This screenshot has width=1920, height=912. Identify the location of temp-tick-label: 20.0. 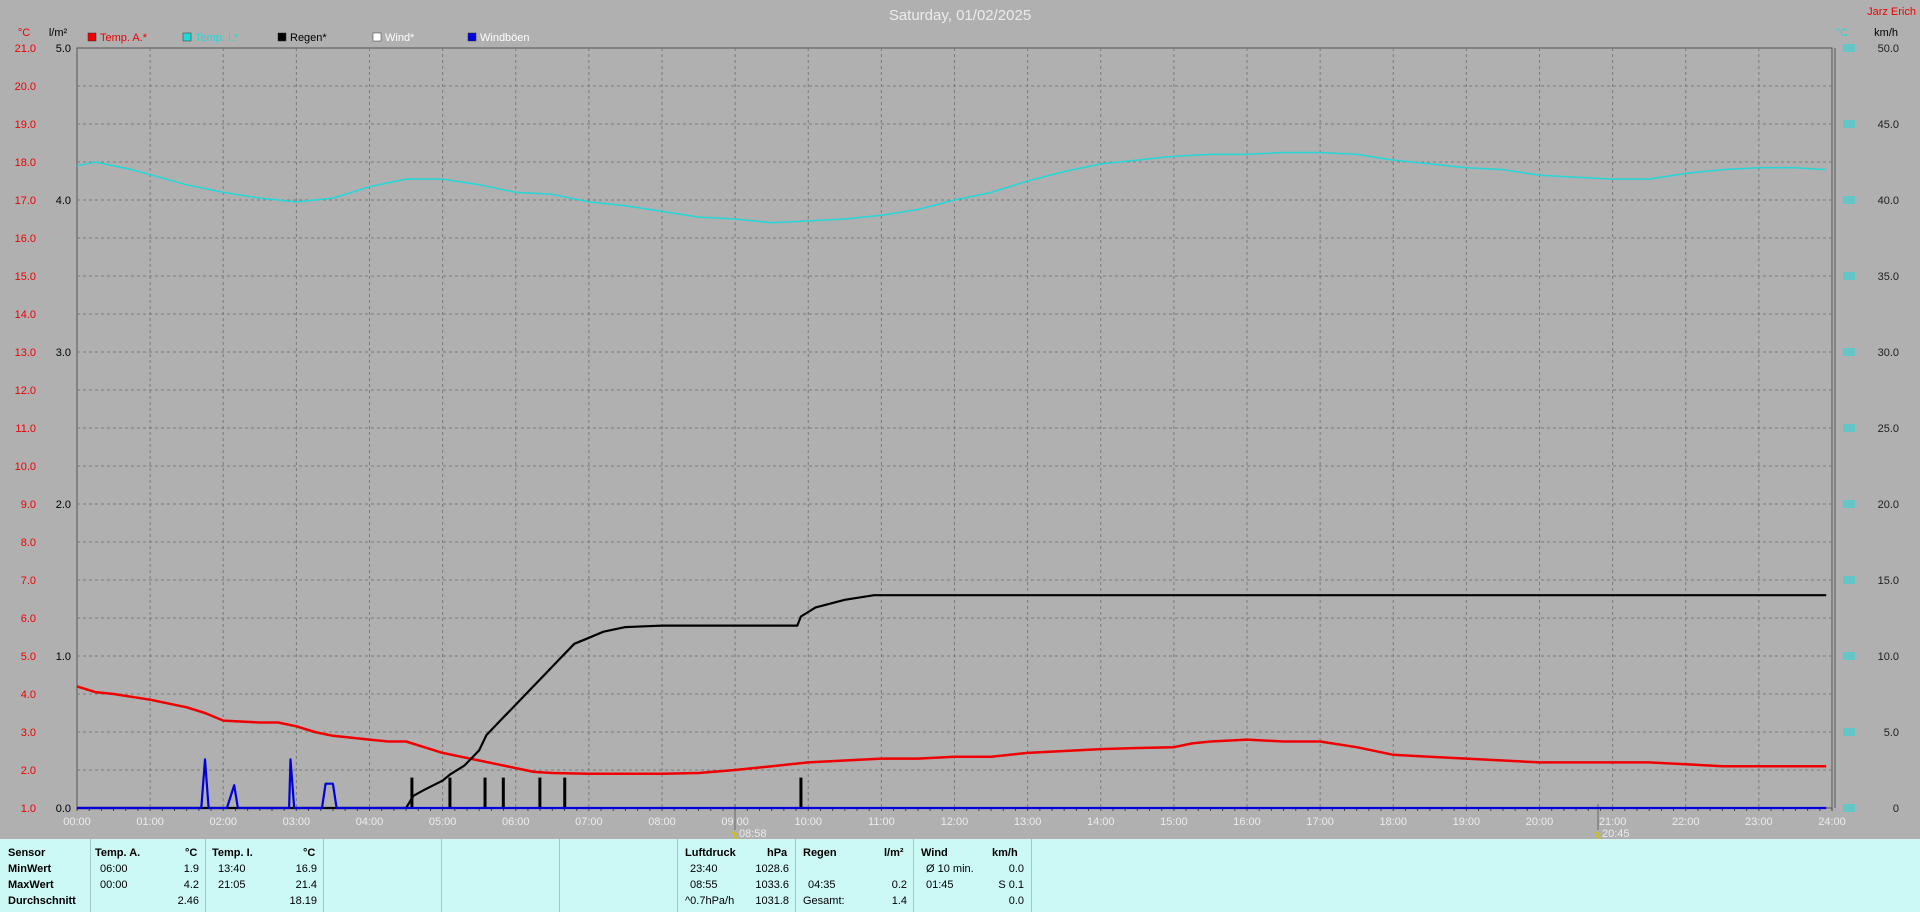
(25, 87).